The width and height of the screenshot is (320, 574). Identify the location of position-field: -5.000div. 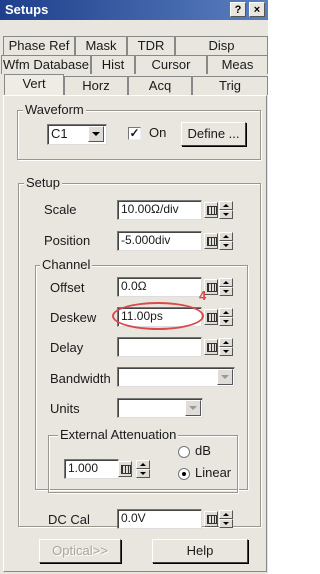
(159, 241).